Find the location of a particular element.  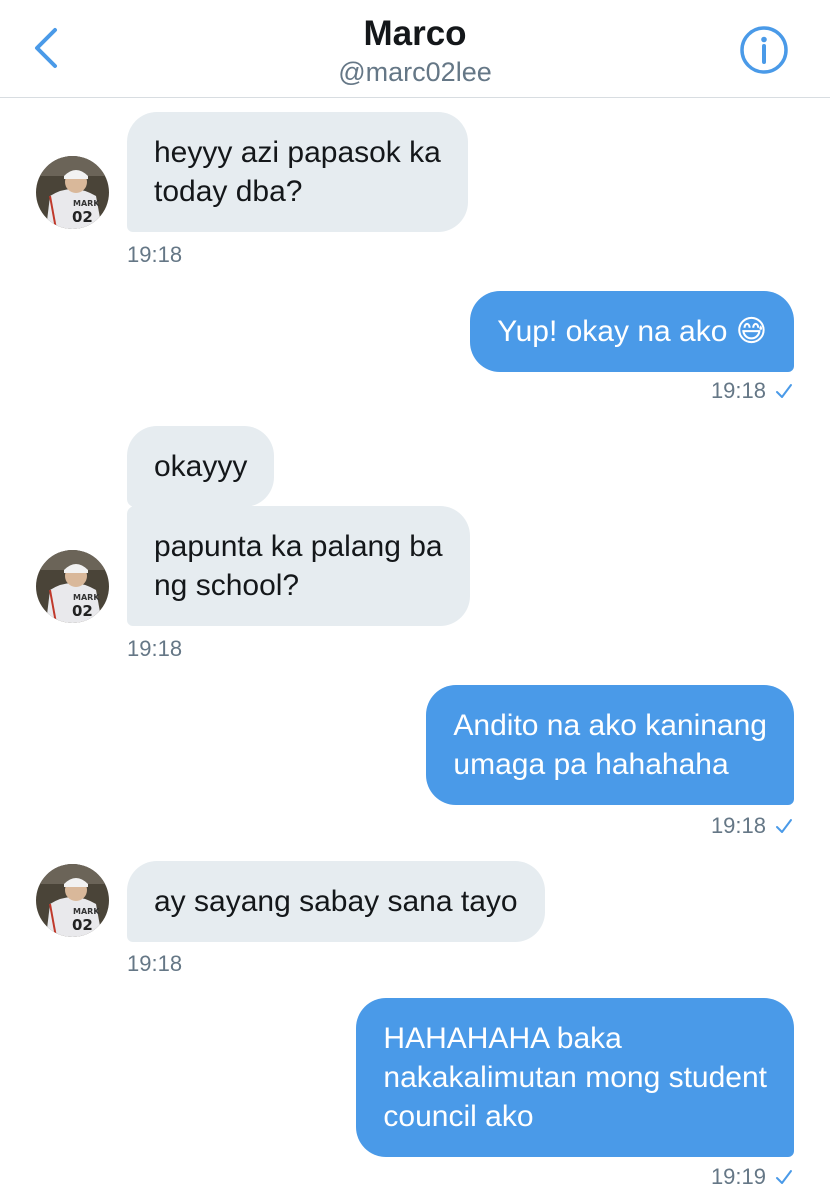

message-line: Yup! okay na ako 😅 is located at coordinates (632, 331).